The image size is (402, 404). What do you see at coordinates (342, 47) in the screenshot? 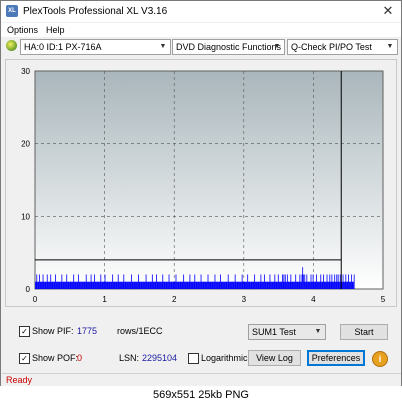
I see `test-select: Q-Check PI/PO Test ▼` at bounding box center [342, 47].